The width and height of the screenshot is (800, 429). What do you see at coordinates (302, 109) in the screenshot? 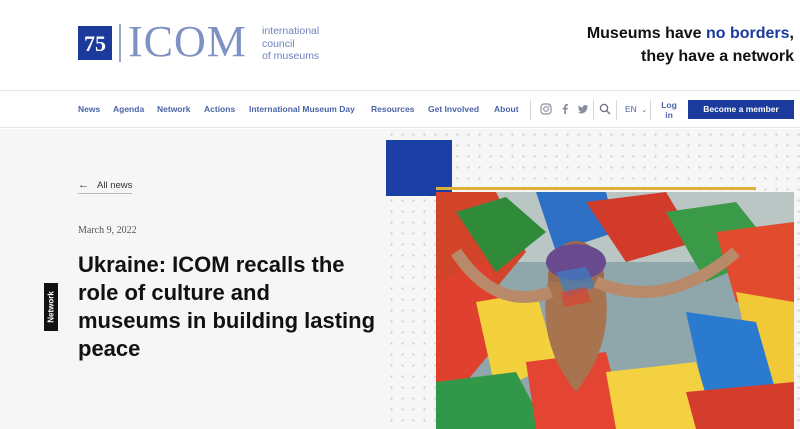
I see `nav-item-museum-day: International Museum Day` at bounding box center [302, 109].